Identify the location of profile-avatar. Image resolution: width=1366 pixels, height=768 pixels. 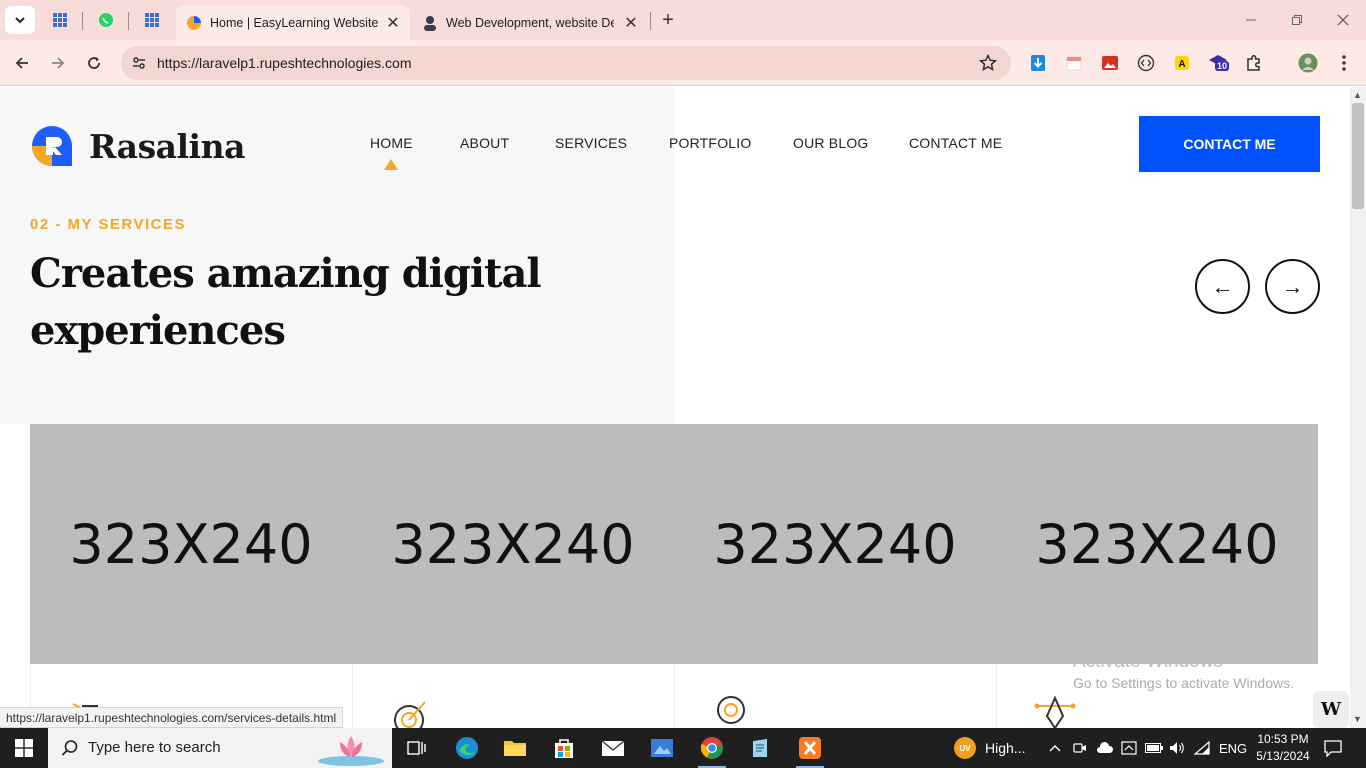
(1308, 63).